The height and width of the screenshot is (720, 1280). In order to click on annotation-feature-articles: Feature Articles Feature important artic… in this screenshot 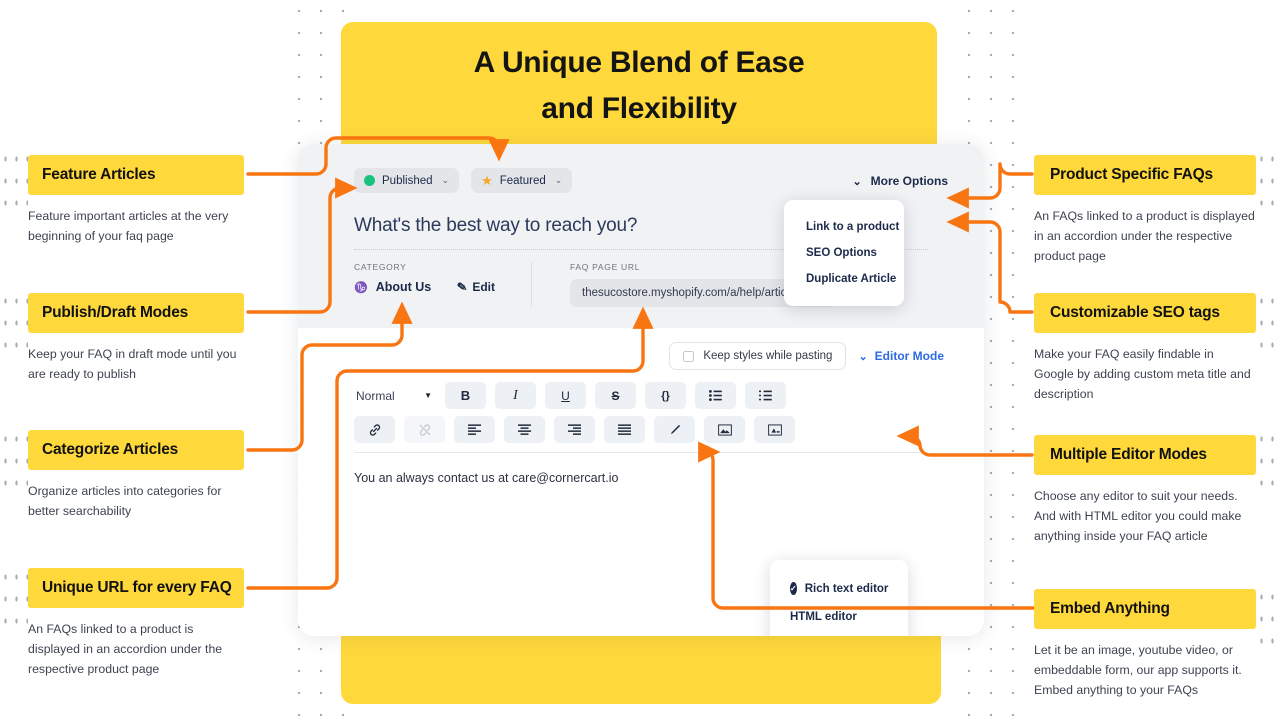, I will do `click(136, 201)`.